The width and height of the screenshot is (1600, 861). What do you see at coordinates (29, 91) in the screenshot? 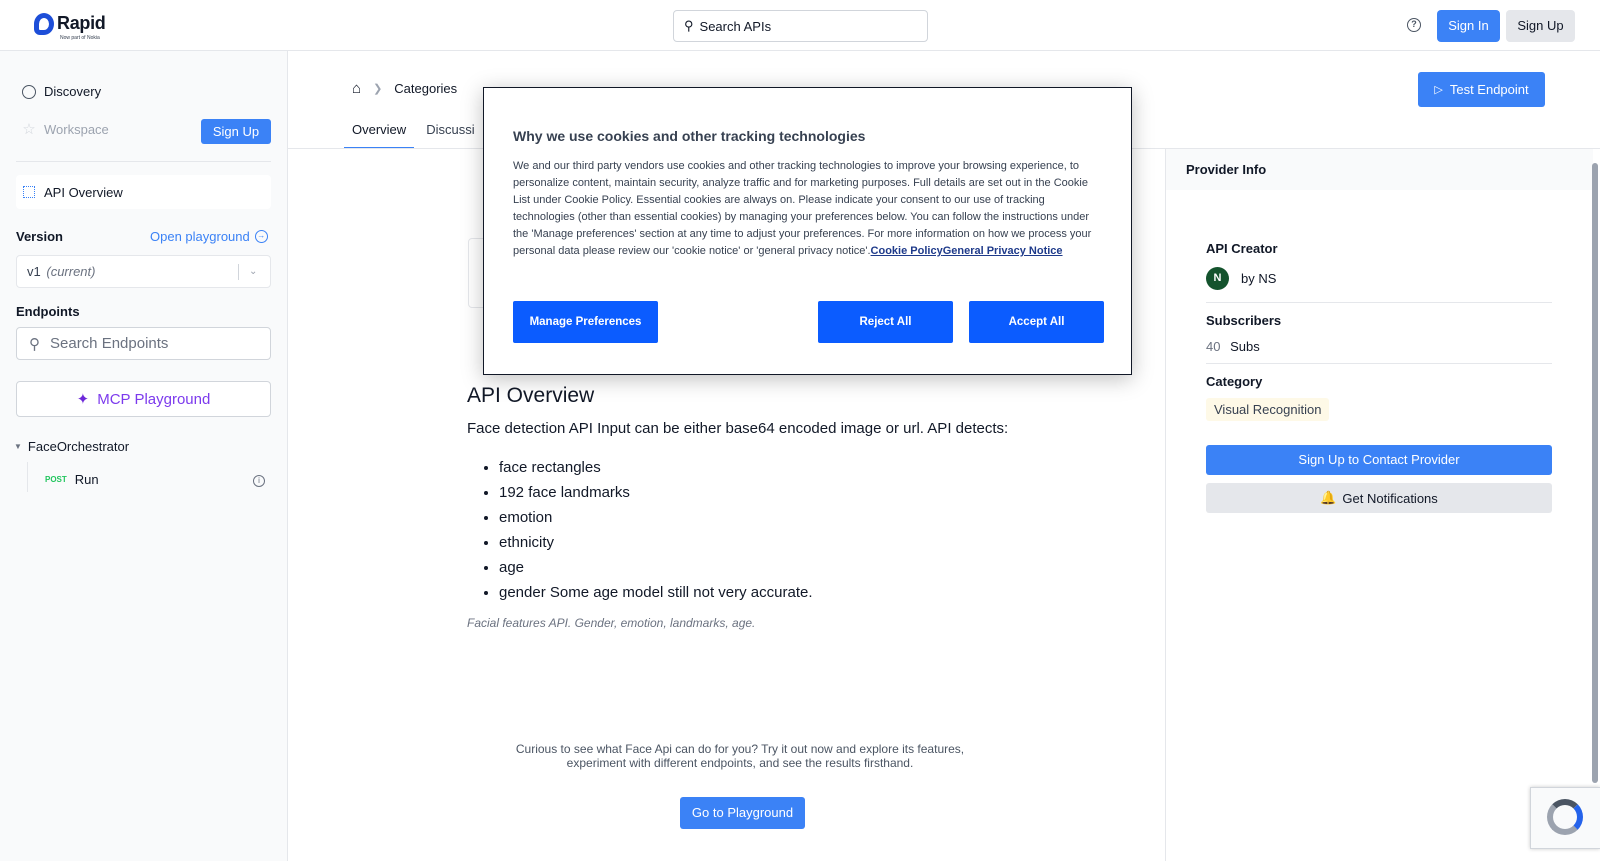
I see `compass-icon` at bounding box center [29, 91].